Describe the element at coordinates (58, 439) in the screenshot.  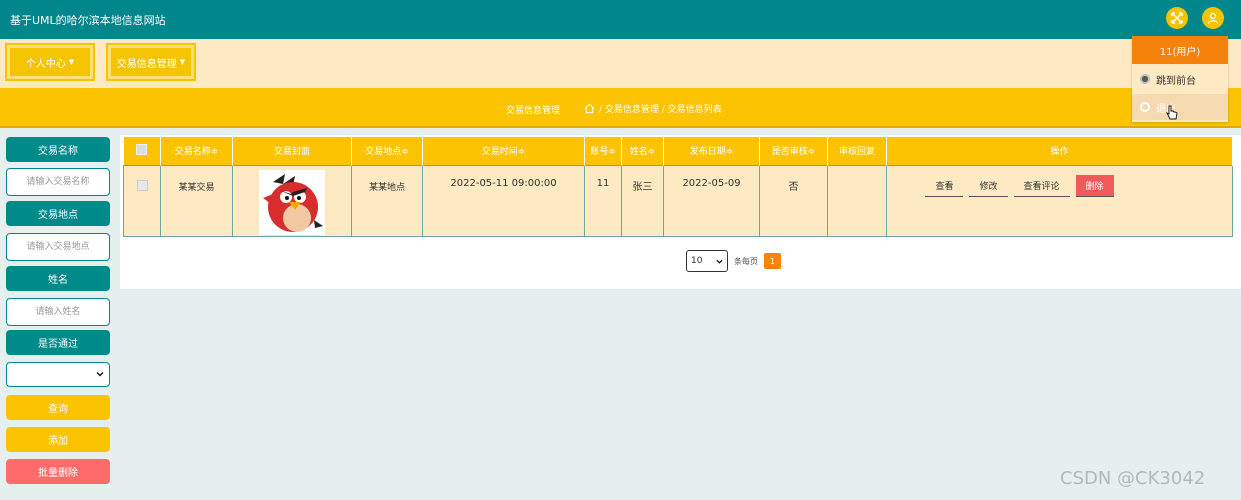
I see `add-button: 添加` at that location.